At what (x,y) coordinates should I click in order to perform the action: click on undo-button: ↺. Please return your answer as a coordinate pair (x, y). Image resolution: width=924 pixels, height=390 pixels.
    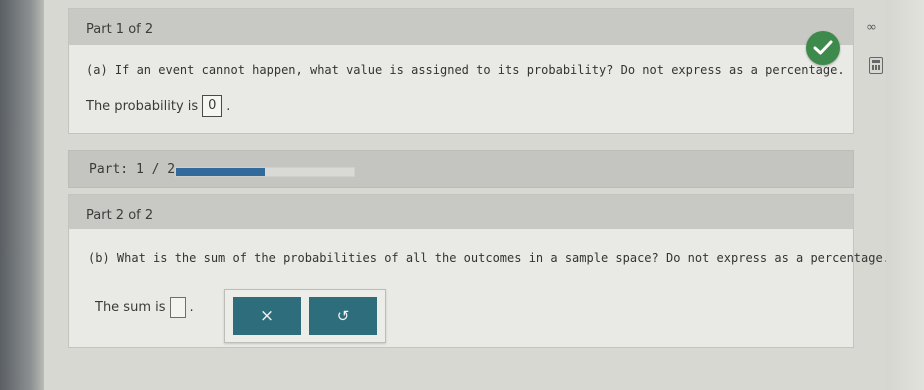
    Looking at the image, I should click on (343, 316).